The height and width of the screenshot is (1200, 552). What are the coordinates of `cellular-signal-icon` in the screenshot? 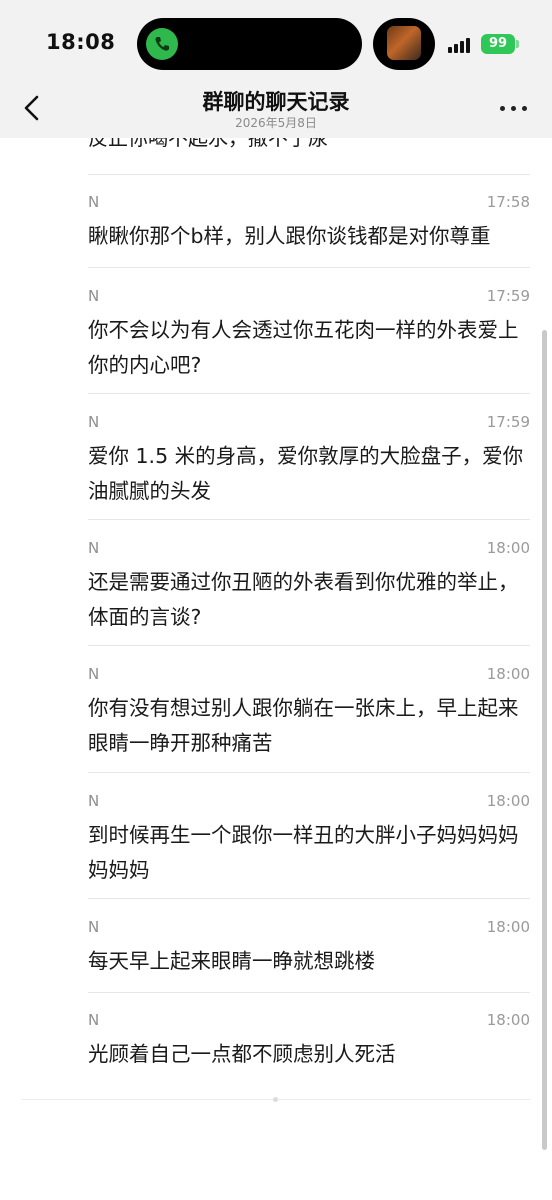 It's located at (460, 45).